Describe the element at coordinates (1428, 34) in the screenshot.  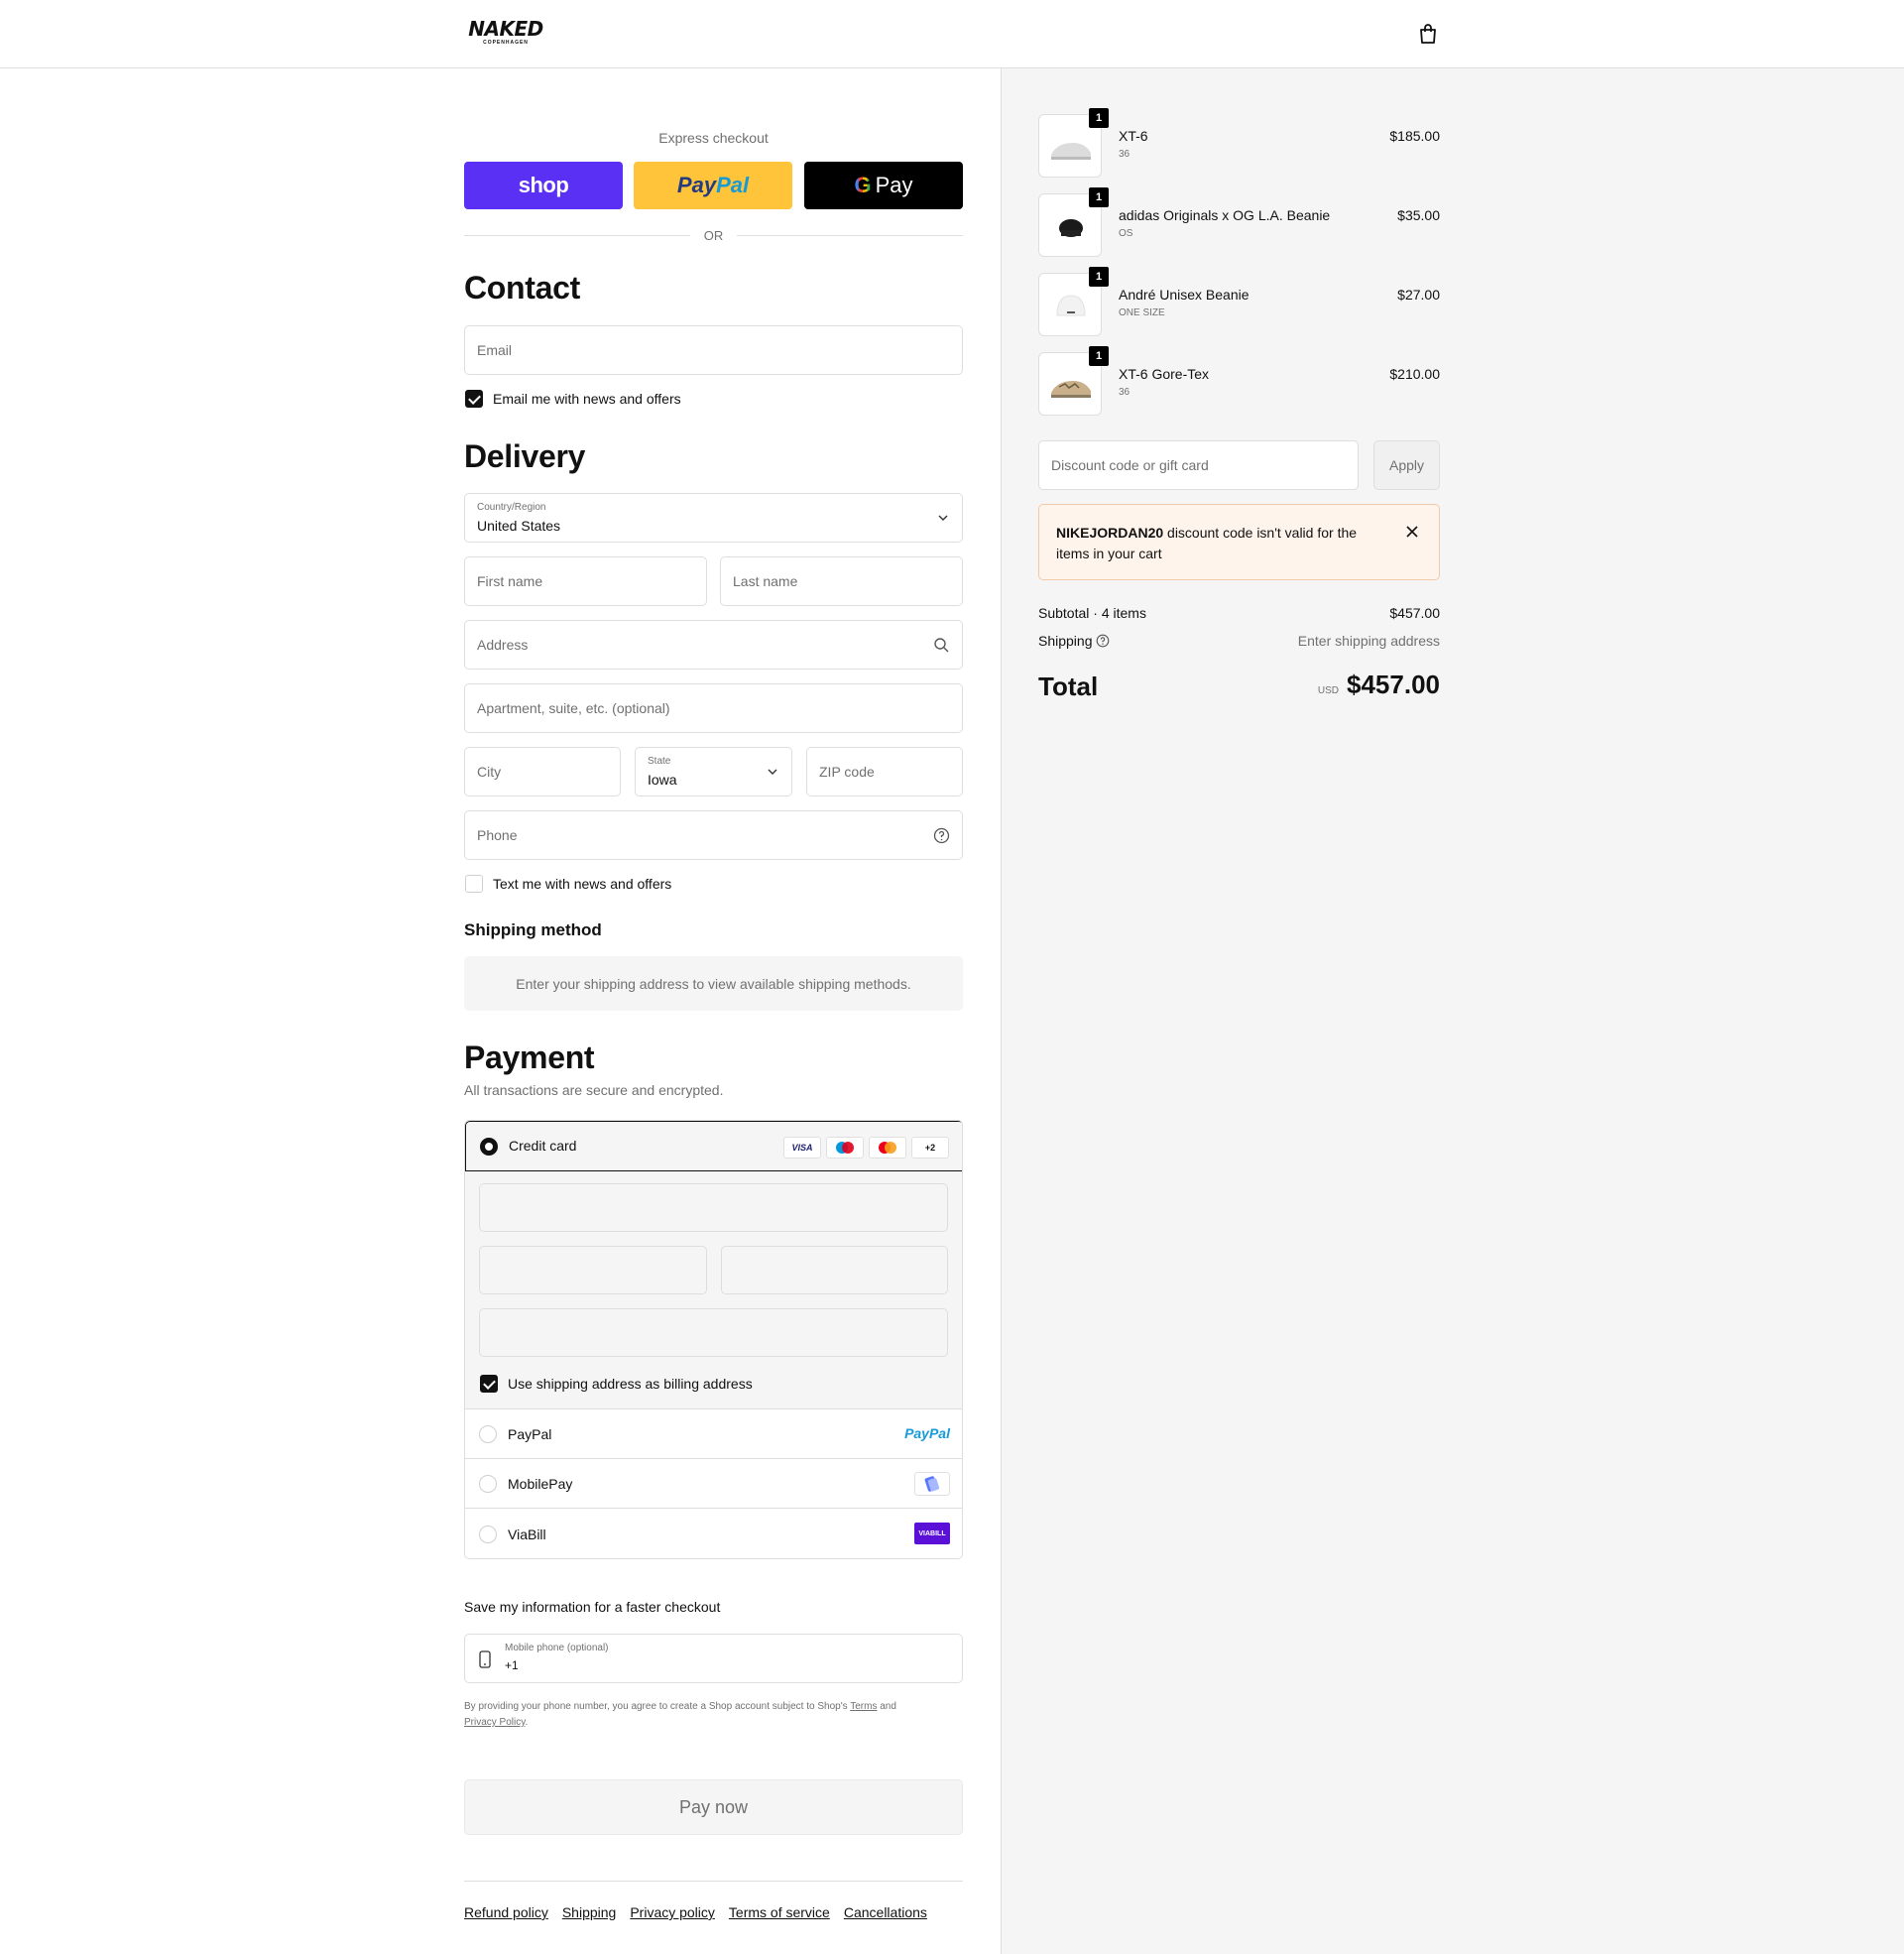
I see `shopping-bag-icon` at that location.